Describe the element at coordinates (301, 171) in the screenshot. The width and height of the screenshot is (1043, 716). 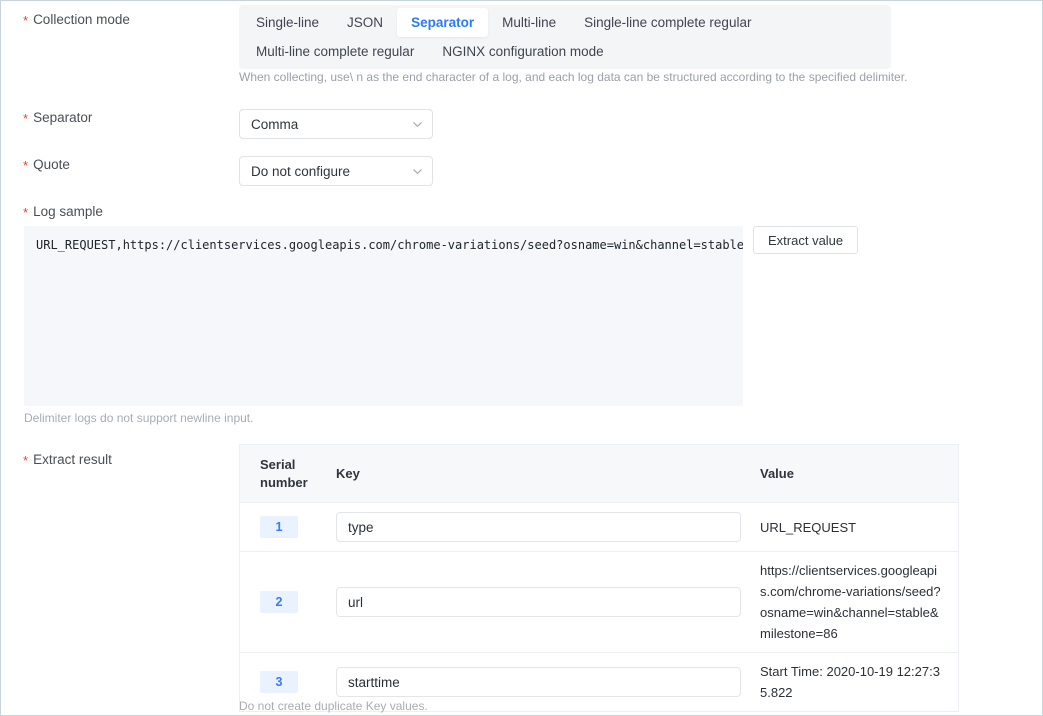
I see `quote-selected-value: Do not configure` at that location.